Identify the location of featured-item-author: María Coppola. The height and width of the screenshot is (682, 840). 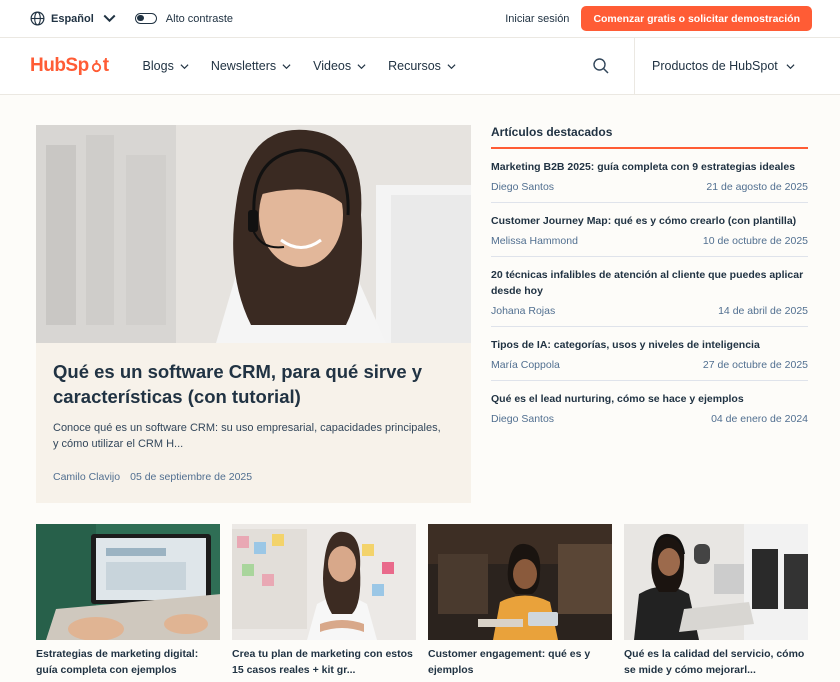
(525, 365).